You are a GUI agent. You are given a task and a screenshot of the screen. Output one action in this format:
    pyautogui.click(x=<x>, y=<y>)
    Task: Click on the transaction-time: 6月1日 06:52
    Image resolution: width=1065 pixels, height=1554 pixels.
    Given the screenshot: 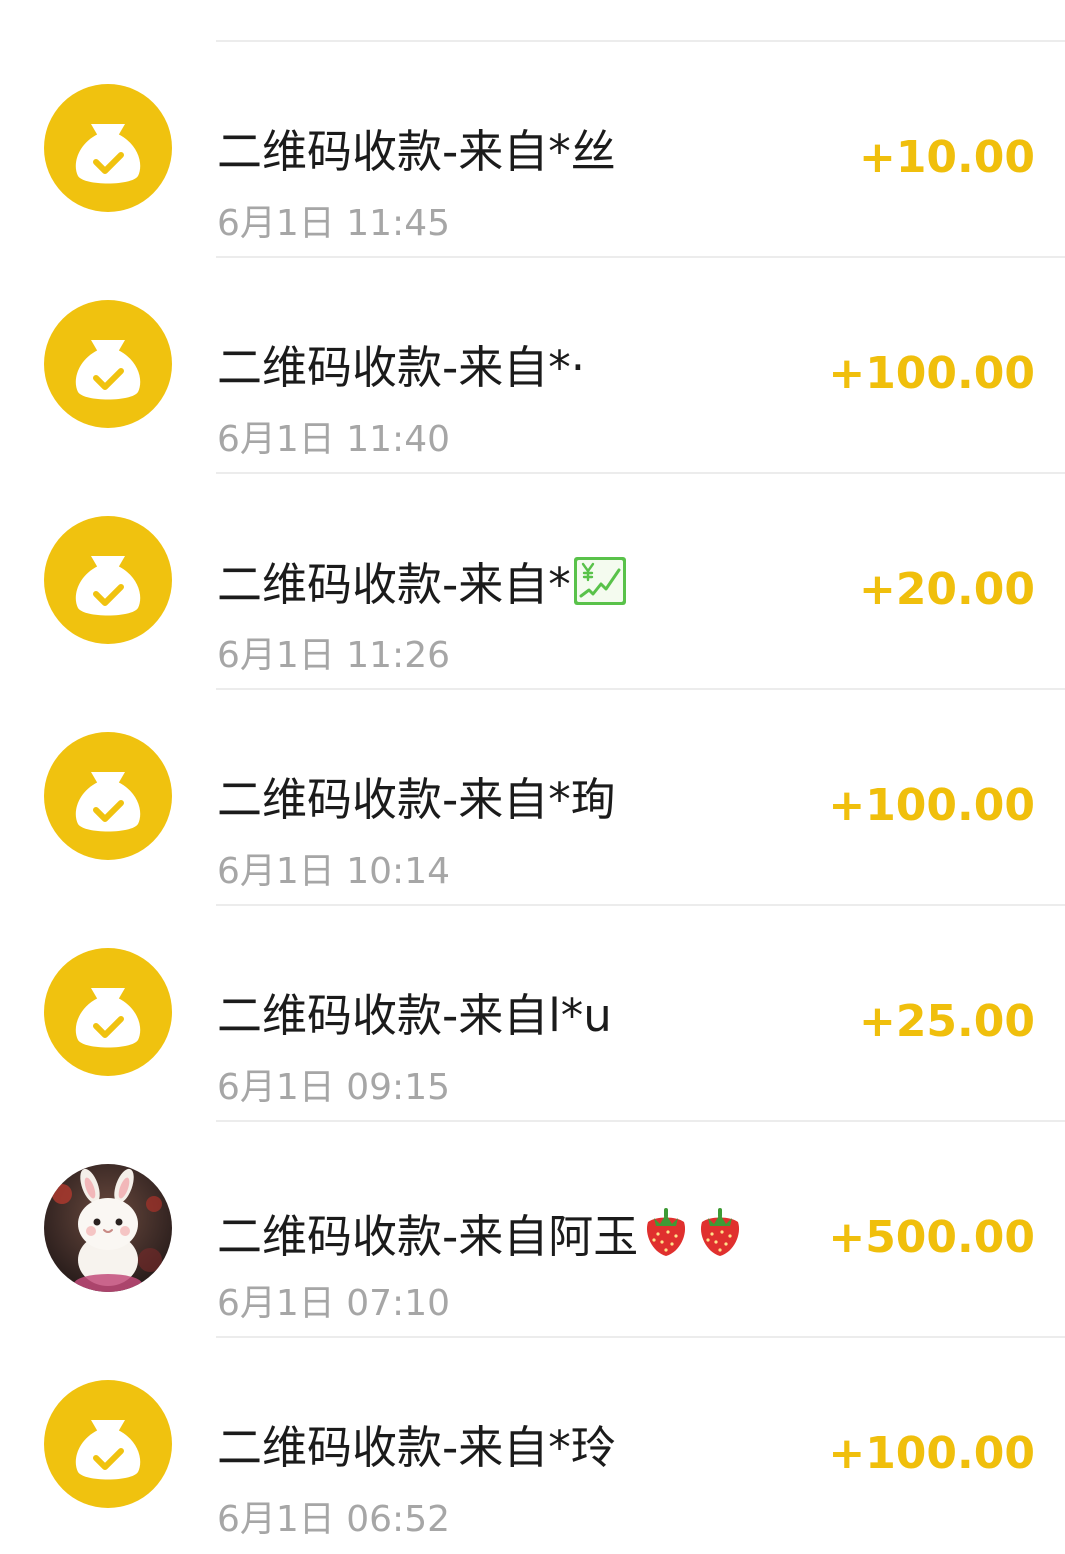 What is the action you would take?
    pyautogui.click(x=333, y=1519)
    